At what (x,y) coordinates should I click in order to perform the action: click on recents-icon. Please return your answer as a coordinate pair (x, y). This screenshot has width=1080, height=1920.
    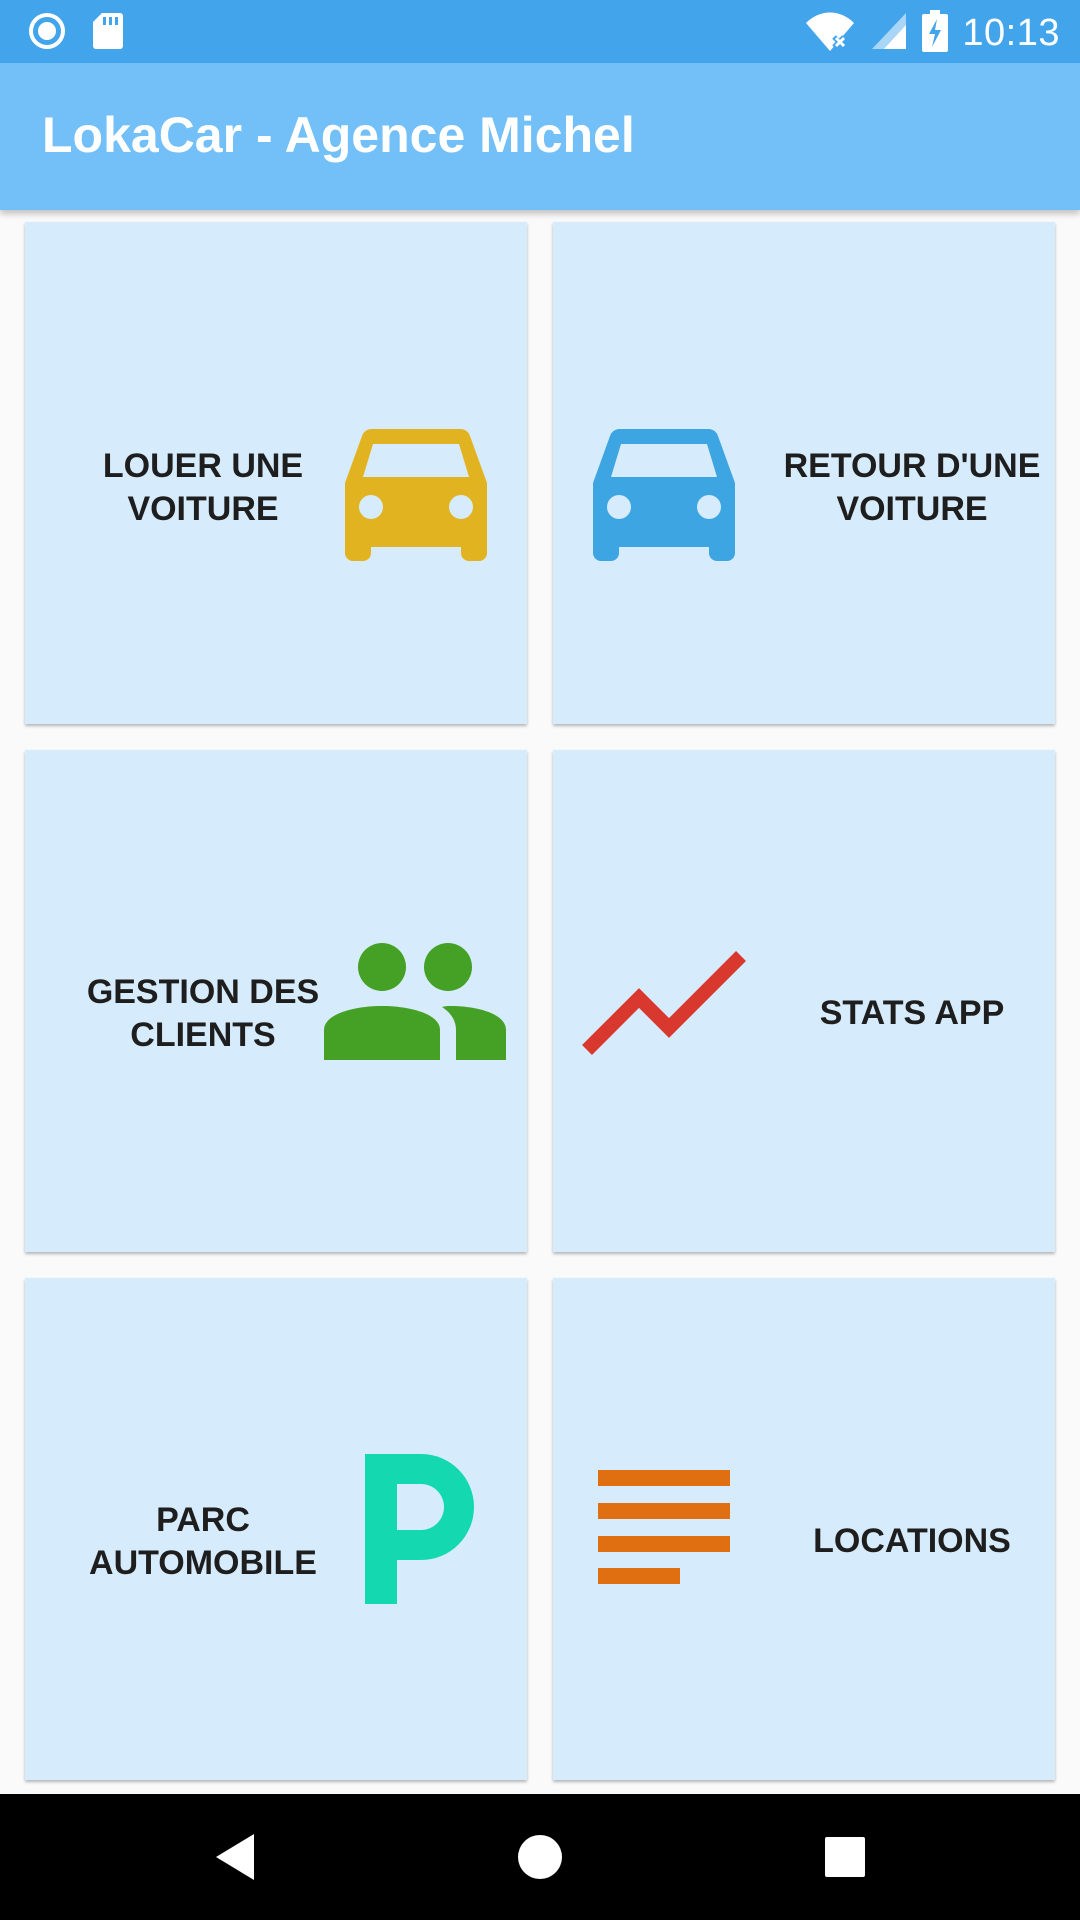
    Looking at the image, I should click on (845, 1859).